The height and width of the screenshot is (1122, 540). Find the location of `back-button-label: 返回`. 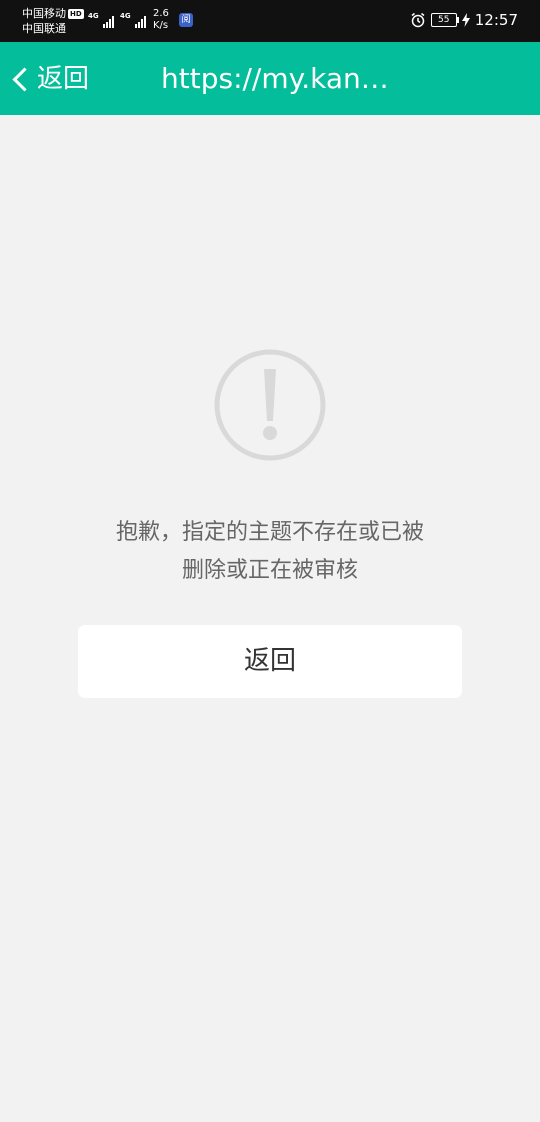

back-button-label: 返回 is located at coordinates (63, 79).